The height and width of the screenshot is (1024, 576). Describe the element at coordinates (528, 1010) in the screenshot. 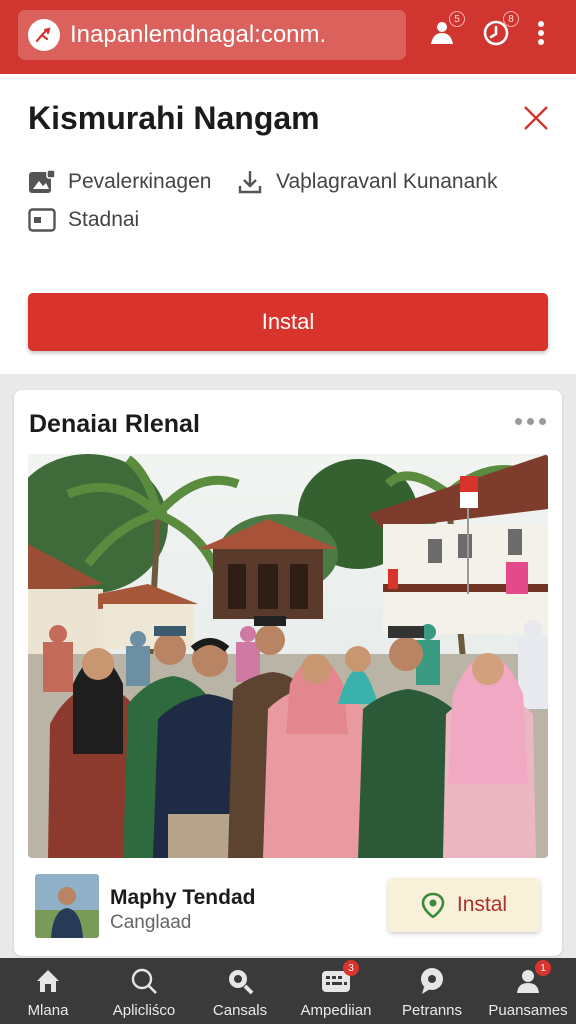

I see `nav-label: Puansames` at that location.